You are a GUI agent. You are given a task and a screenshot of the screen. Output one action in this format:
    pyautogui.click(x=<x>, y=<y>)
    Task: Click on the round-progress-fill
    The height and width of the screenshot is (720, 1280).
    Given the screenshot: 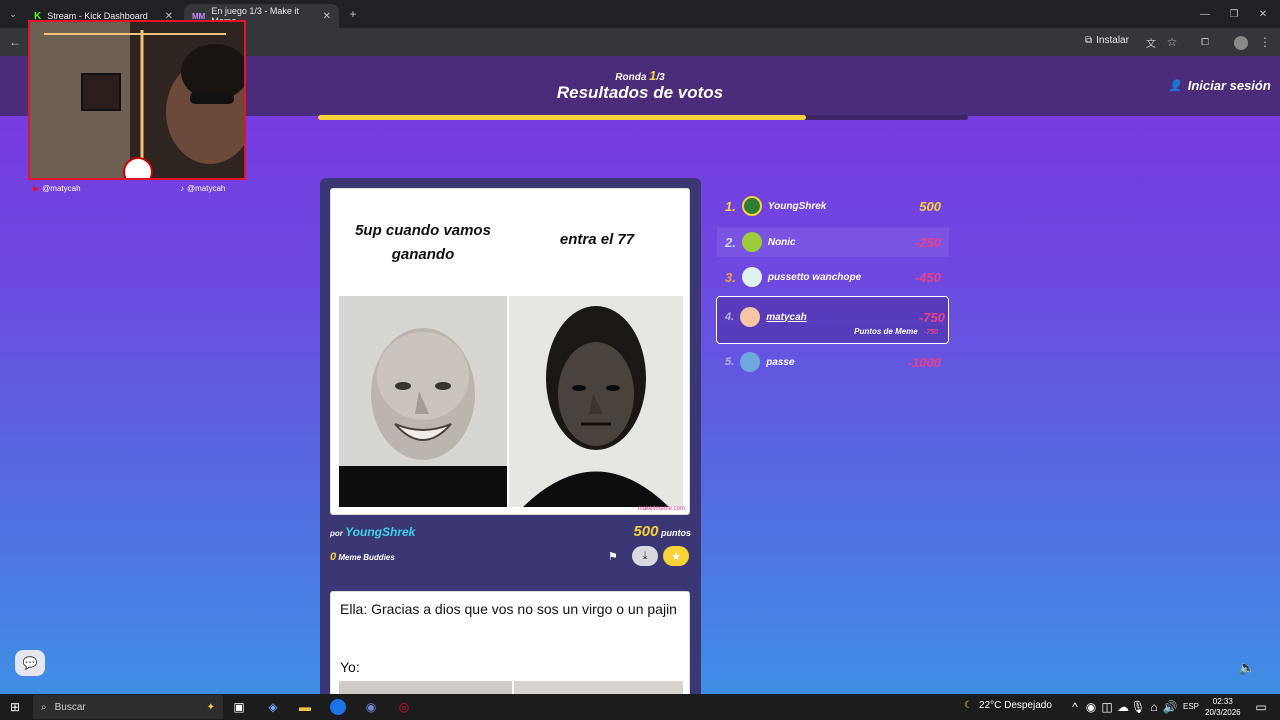 What is the action you would take?
    pyautogui.click(x=562, y=117)
    